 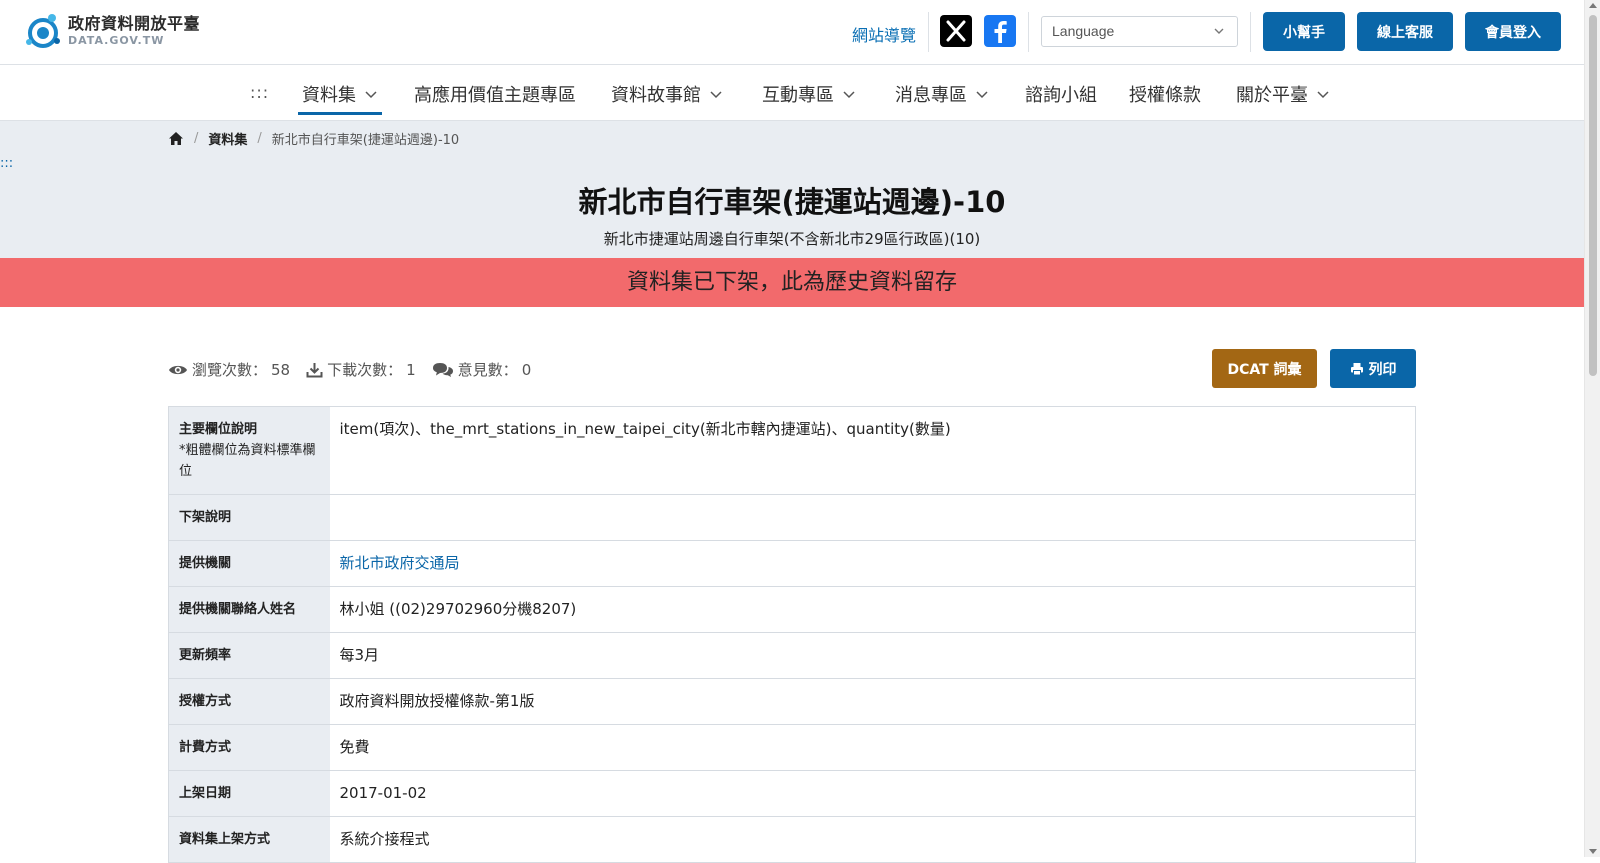 What do you see at coordinates (1304, 31) in the screenshot?
I see `helper-button: 小幫手` at bounding box center [1304, 31].